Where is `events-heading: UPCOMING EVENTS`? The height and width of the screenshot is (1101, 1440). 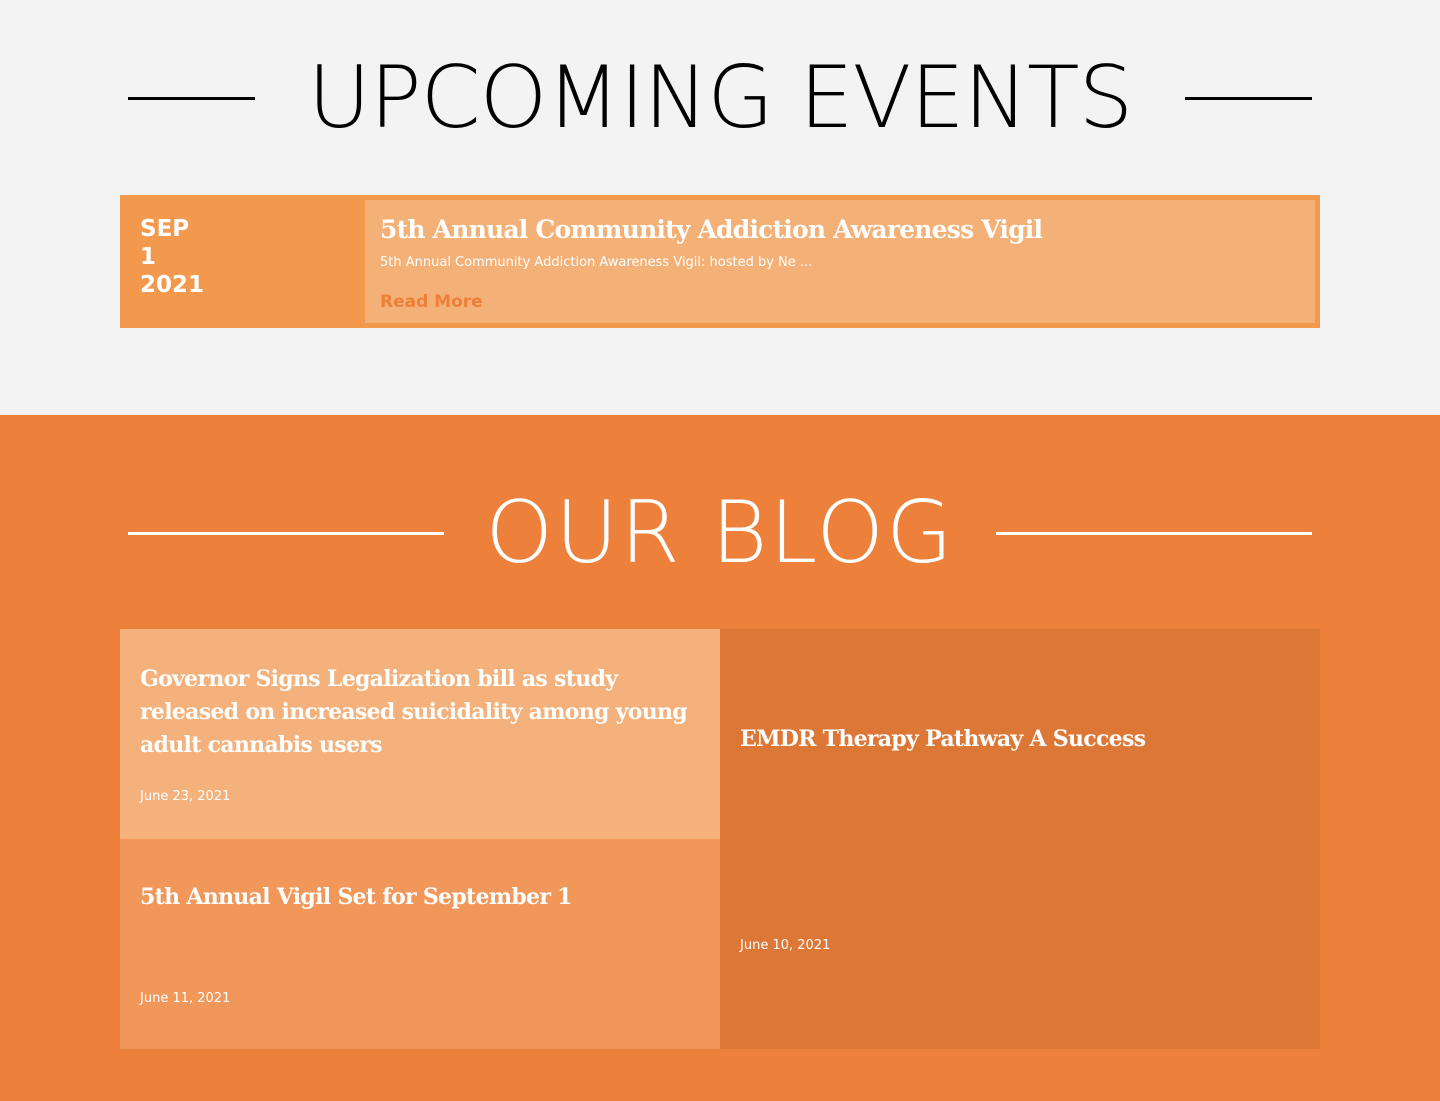
events-heading: UPCOMING EVENTS is located at coordinates (720, 98).